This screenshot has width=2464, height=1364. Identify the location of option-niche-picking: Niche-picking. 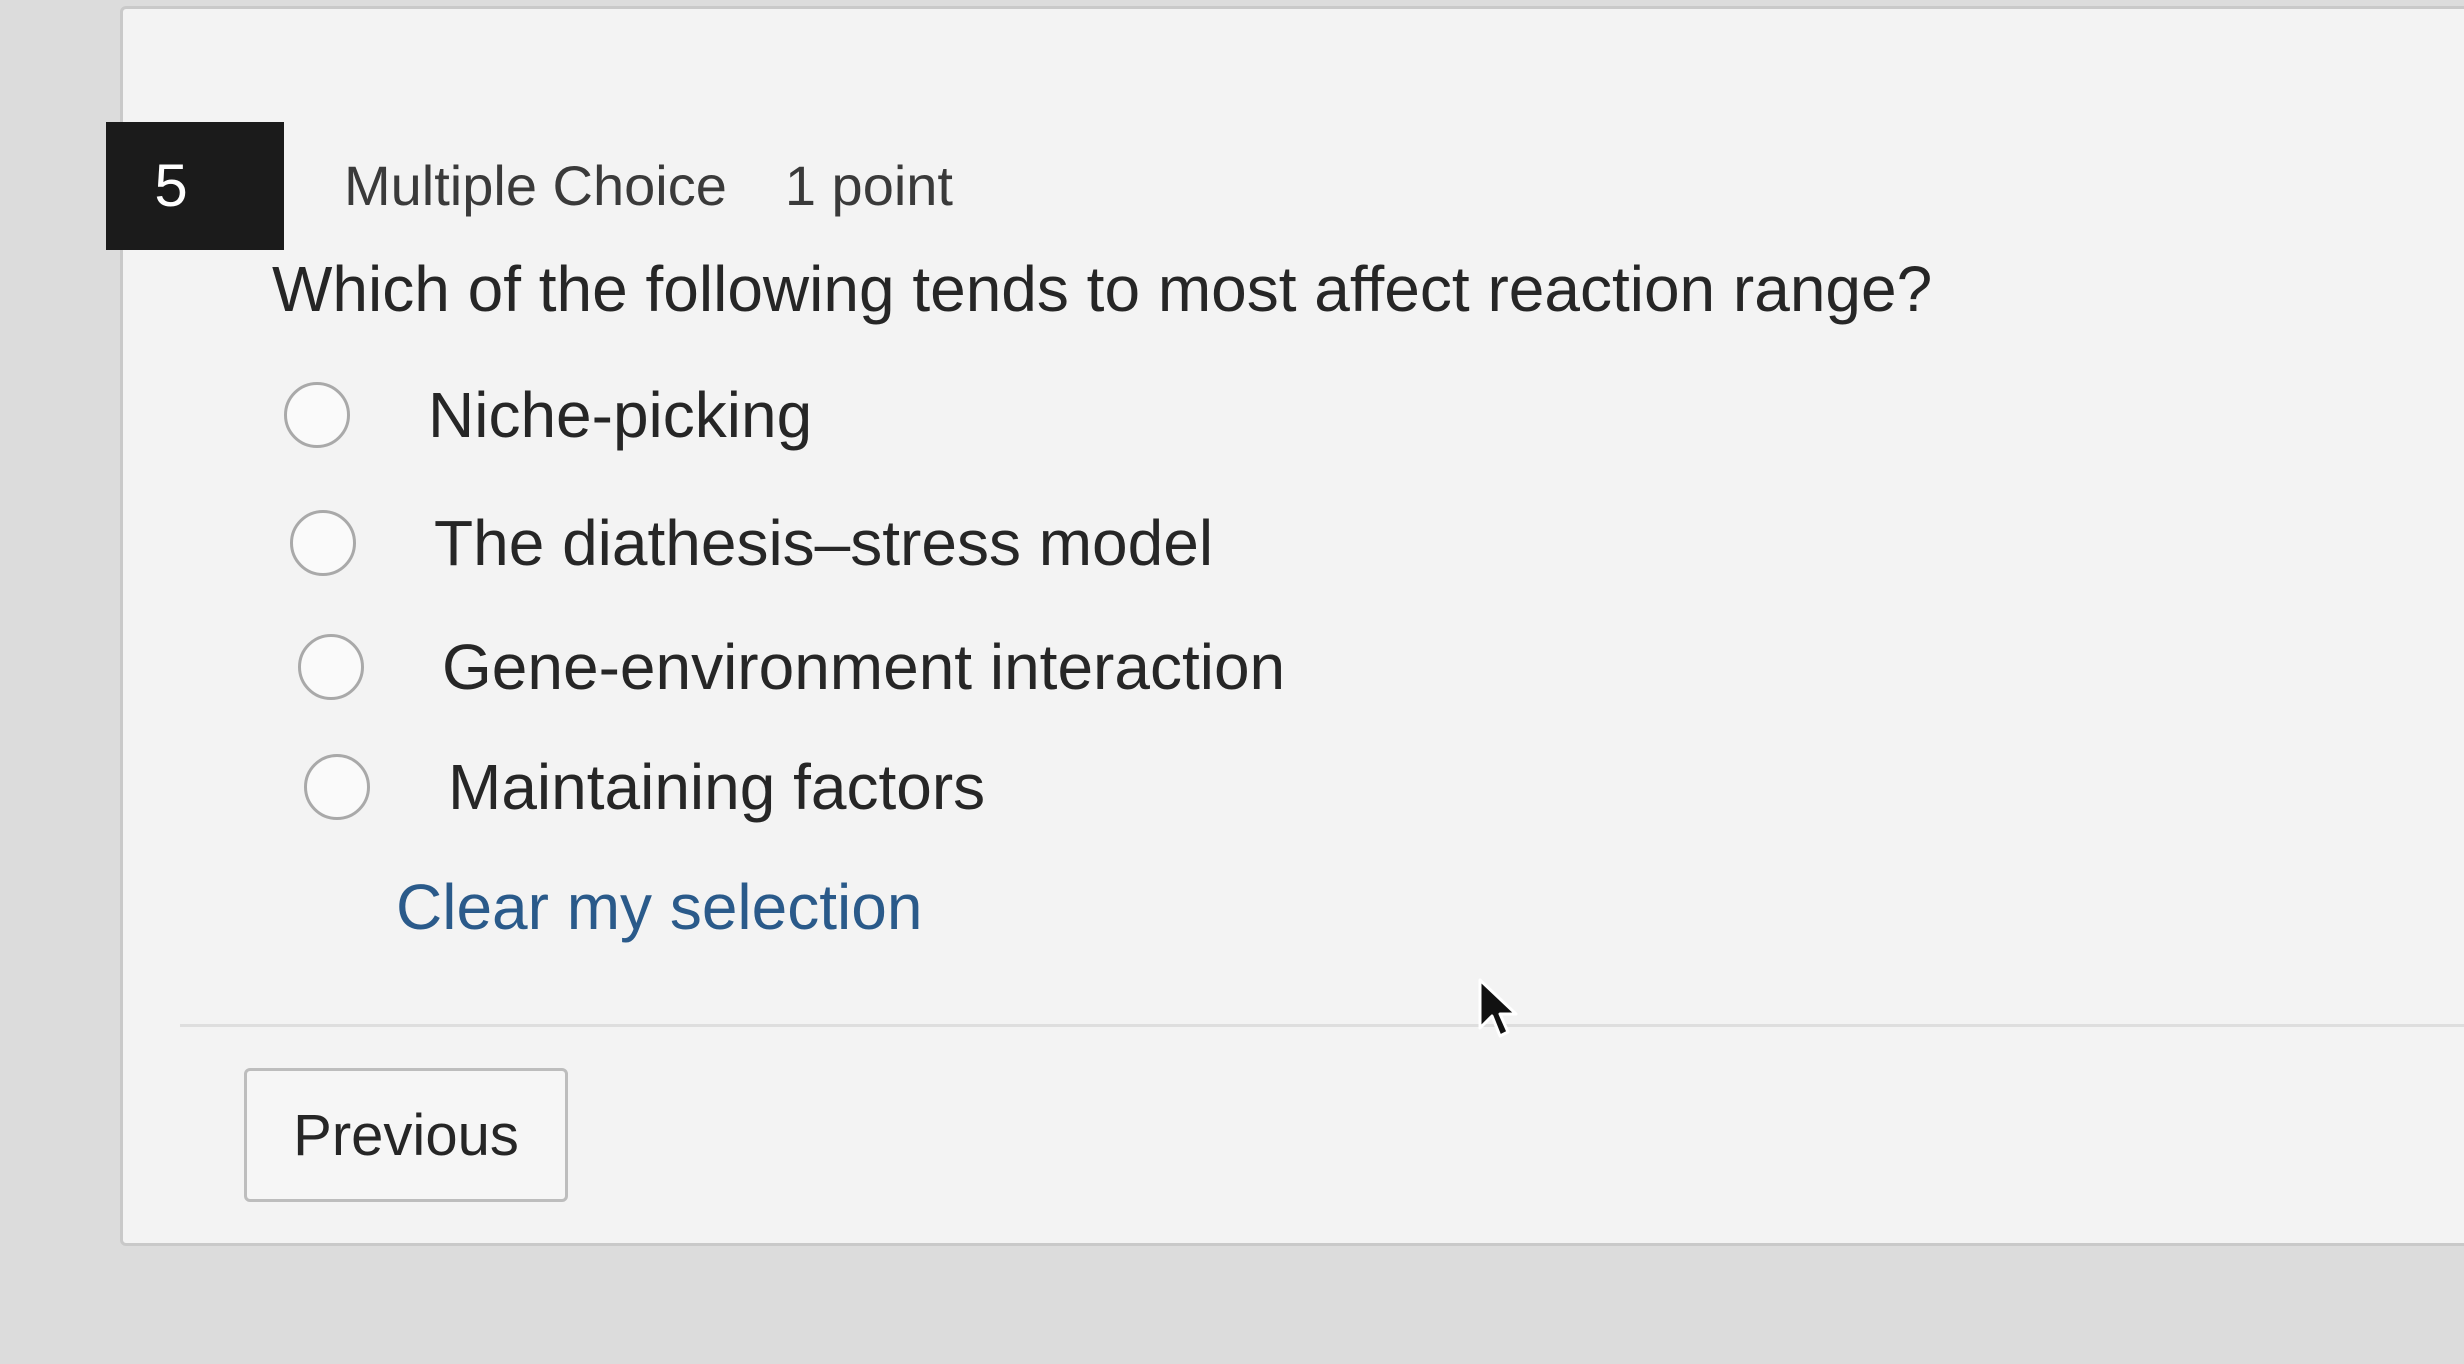
(548, 415).